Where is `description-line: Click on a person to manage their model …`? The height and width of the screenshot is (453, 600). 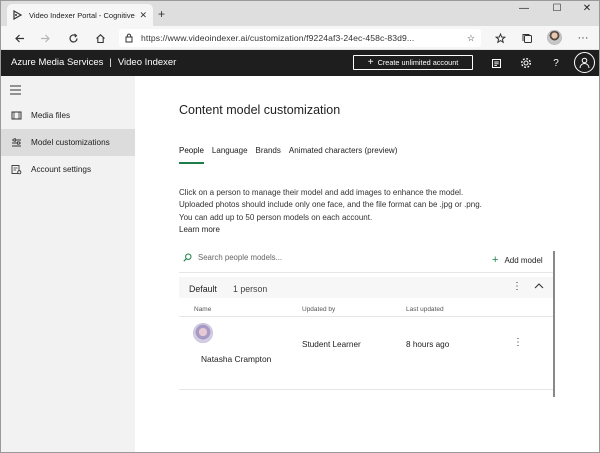 description-line: Click on a person to manage their model … is located at coordinates (321, 192).